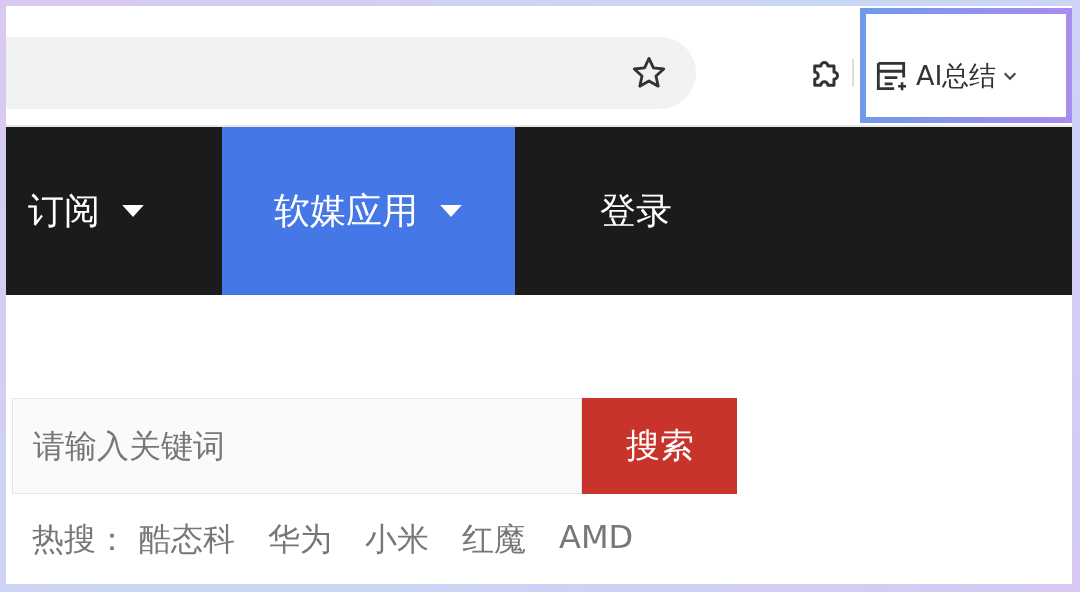 The width and height of the screenshot is (1080, 592). What do you see at coordinates (297, 446) in the screenshot?
I see `search-field: 请输入关键词` at bounding box center [297, 446].